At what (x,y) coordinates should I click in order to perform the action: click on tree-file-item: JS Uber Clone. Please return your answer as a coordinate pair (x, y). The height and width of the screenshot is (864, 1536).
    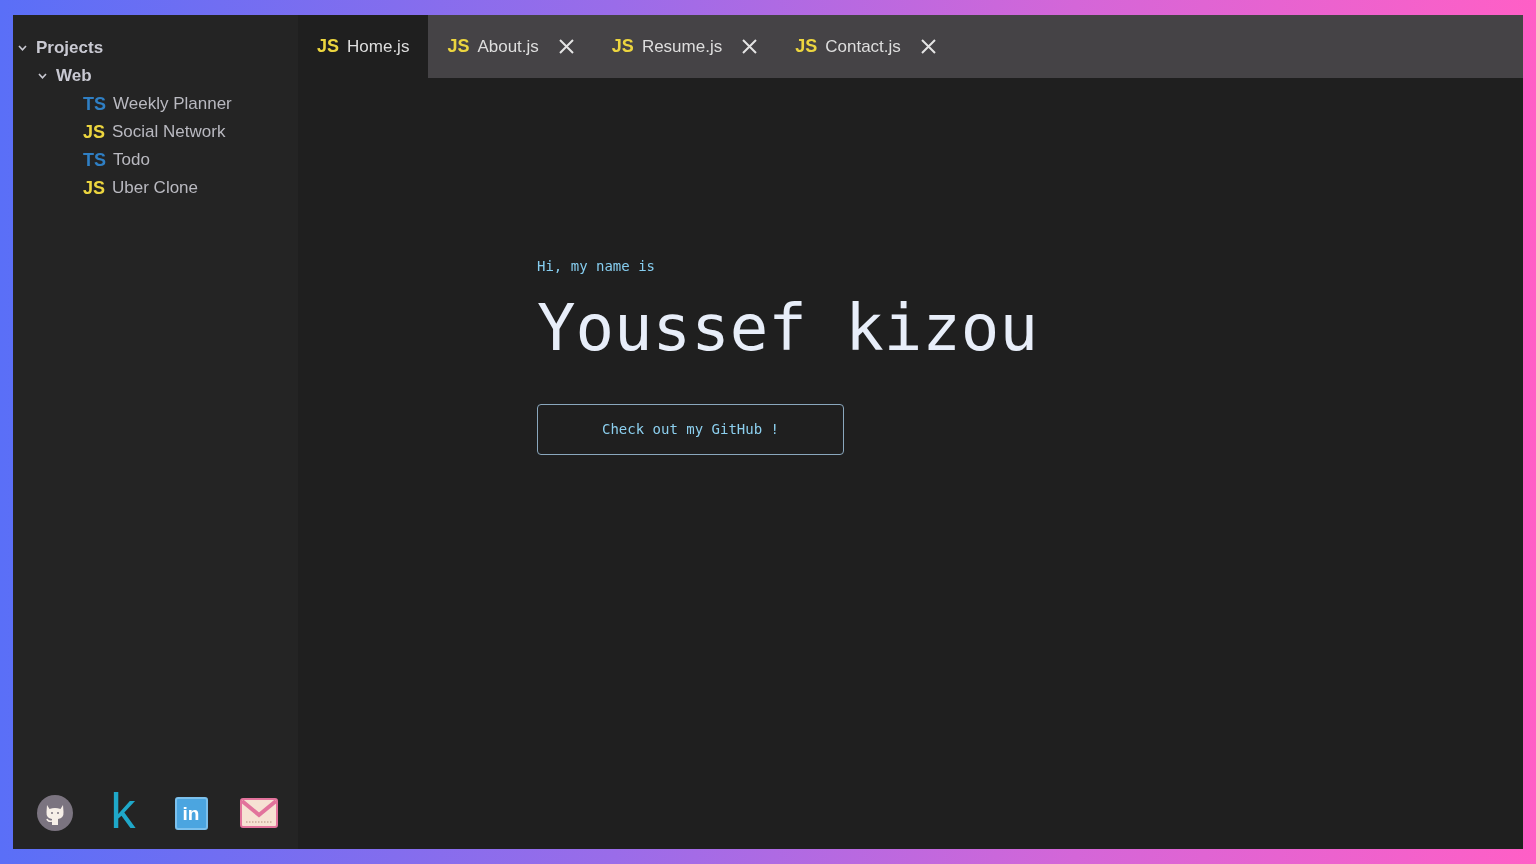
    Looking at the image, I should click on (155, 188).